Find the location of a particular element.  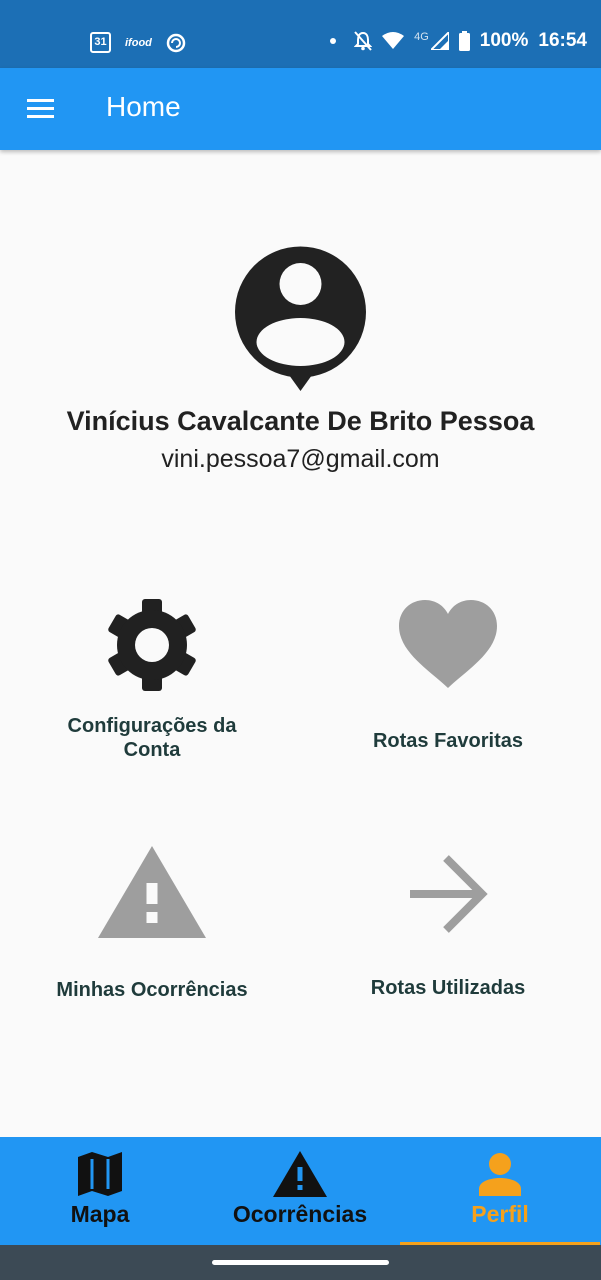

arrow-right-icon is located at coordinates (449, 894).